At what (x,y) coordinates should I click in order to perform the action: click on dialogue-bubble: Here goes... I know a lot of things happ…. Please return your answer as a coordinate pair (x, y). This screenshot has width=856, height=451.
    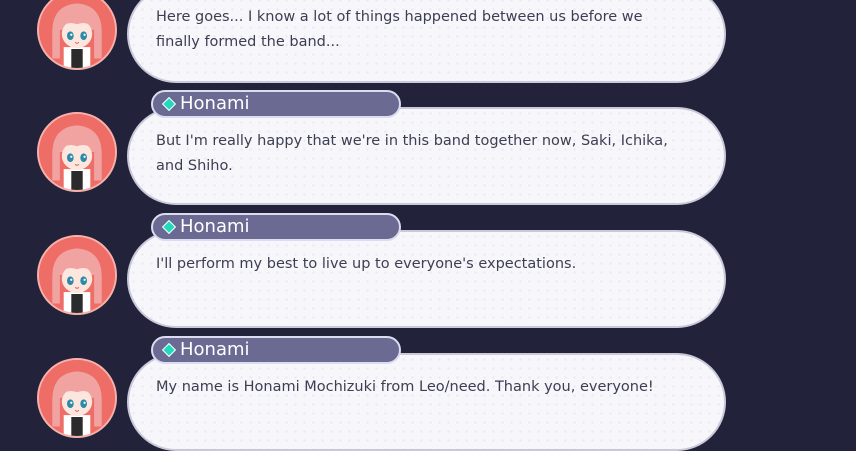
    Looking at the image, I should click on (426, 41).